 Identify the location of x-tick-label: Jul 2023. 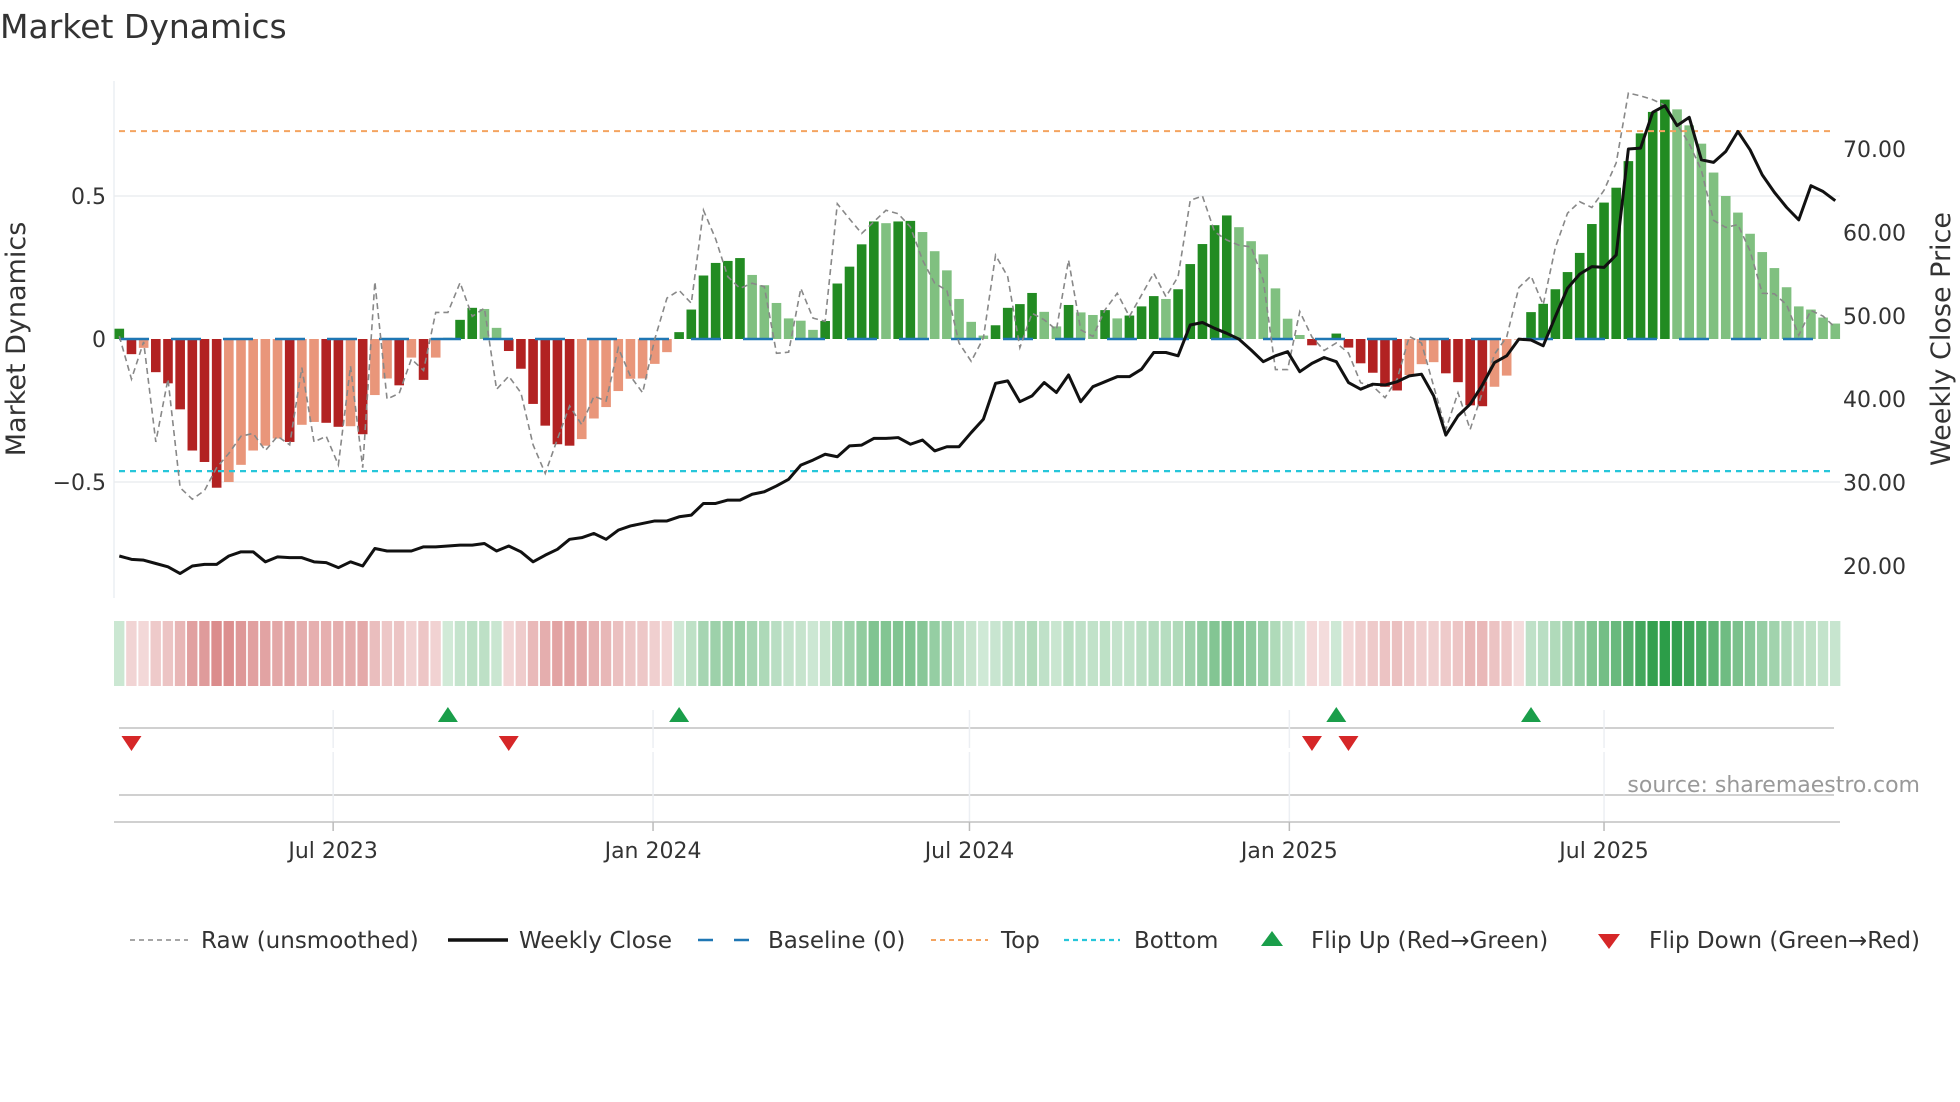
(332, 851).